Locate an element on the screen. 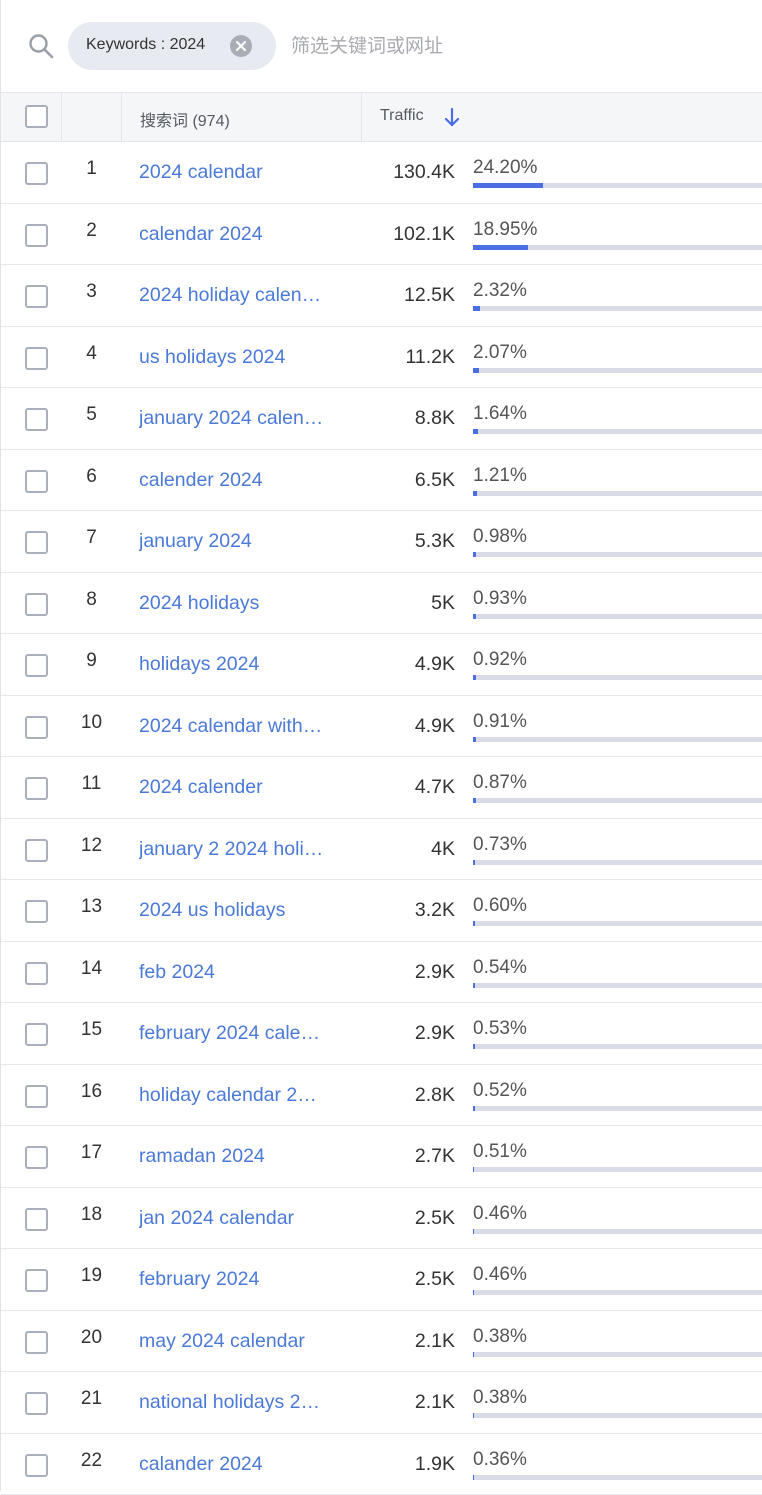 Image resolution: width=762 pixels, height=1495 pixels. keyword-link: ramadan 2024 is located at coordinates (236, 1156).